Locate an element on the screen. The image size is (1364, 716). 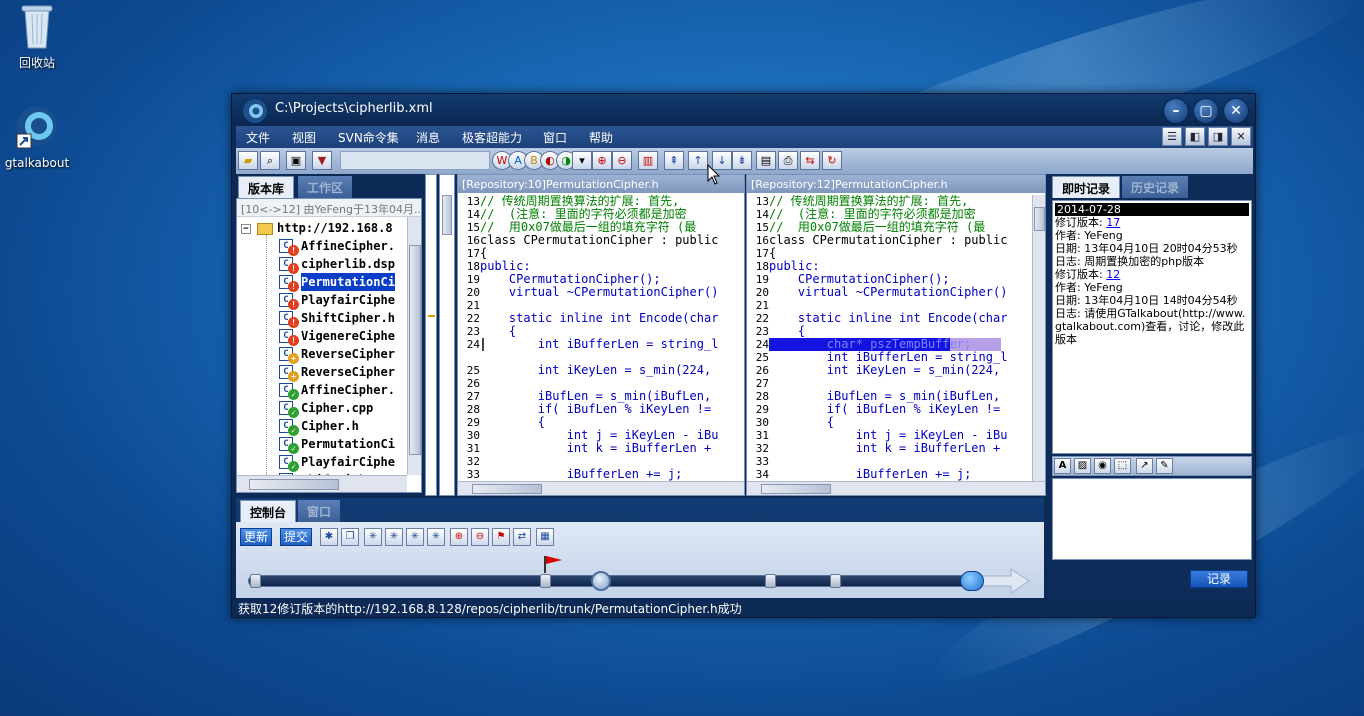
tab-window: 窗口 is located at coordinates (319, 511).